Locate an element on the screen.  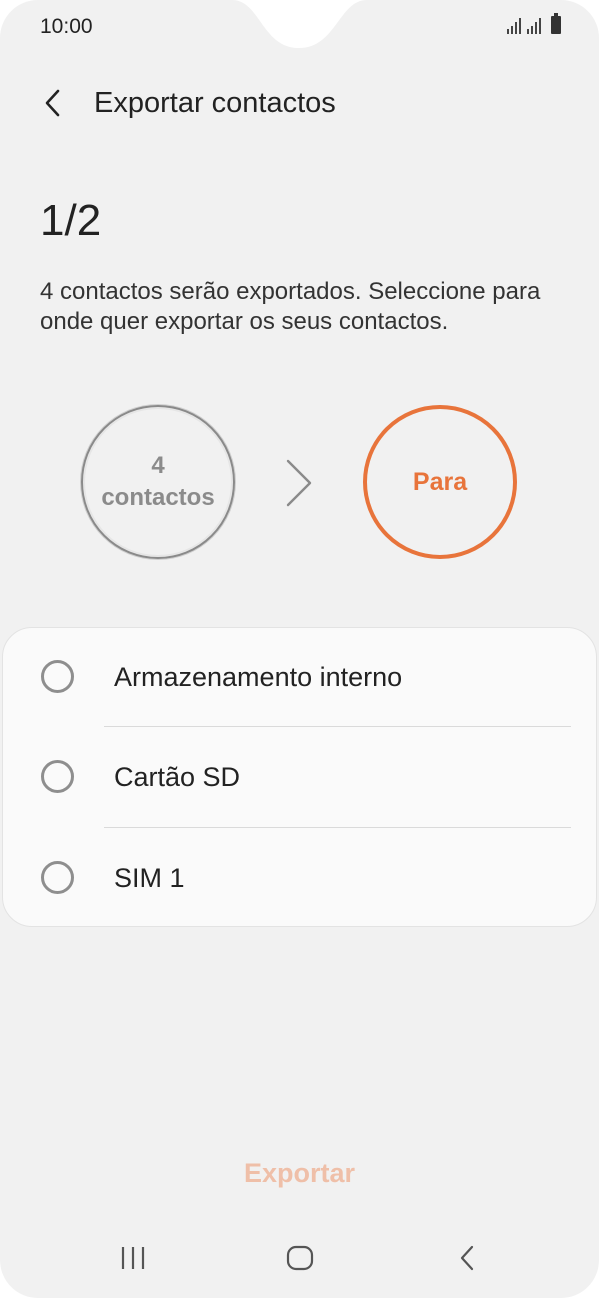
export-button: Exportar is located at coordinates (299, 1173).